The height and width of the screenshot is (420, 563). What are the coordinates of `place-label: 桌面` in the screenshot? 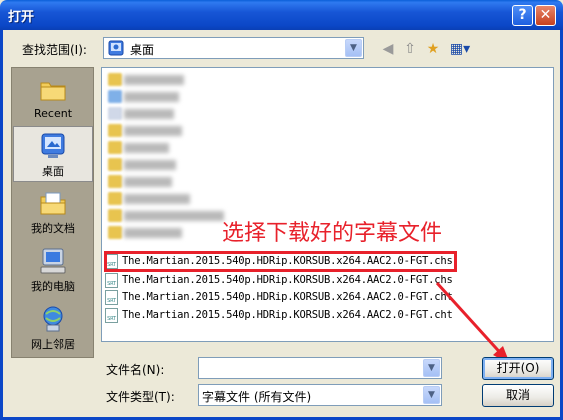 It's located at (53, 171).